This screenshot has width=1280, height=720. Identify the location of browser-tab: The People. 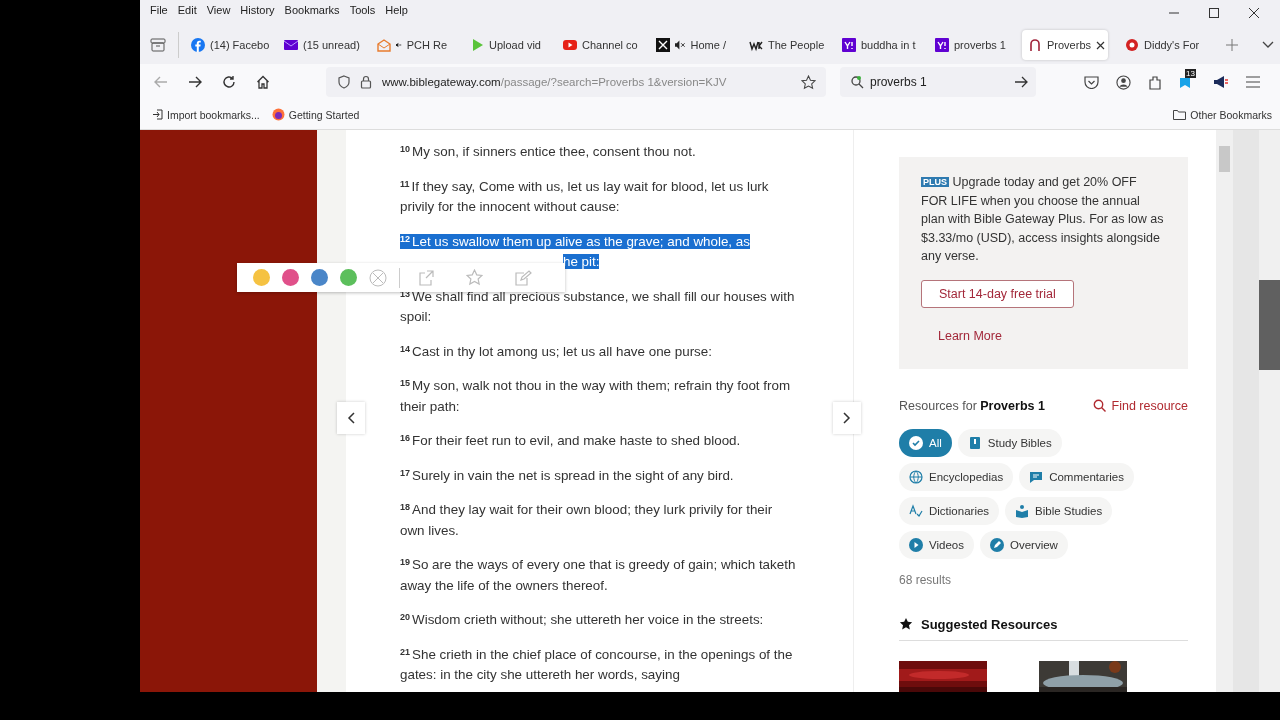
(784, 45).